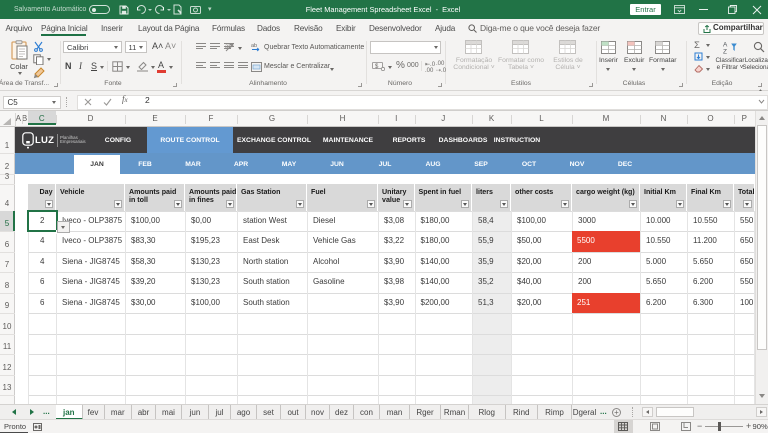 Image resolution: width=768 pixels, height=433 pixels. Describe the element at coordinates (725, 45) in the screenshot. I see `svg-text: A` at that location.